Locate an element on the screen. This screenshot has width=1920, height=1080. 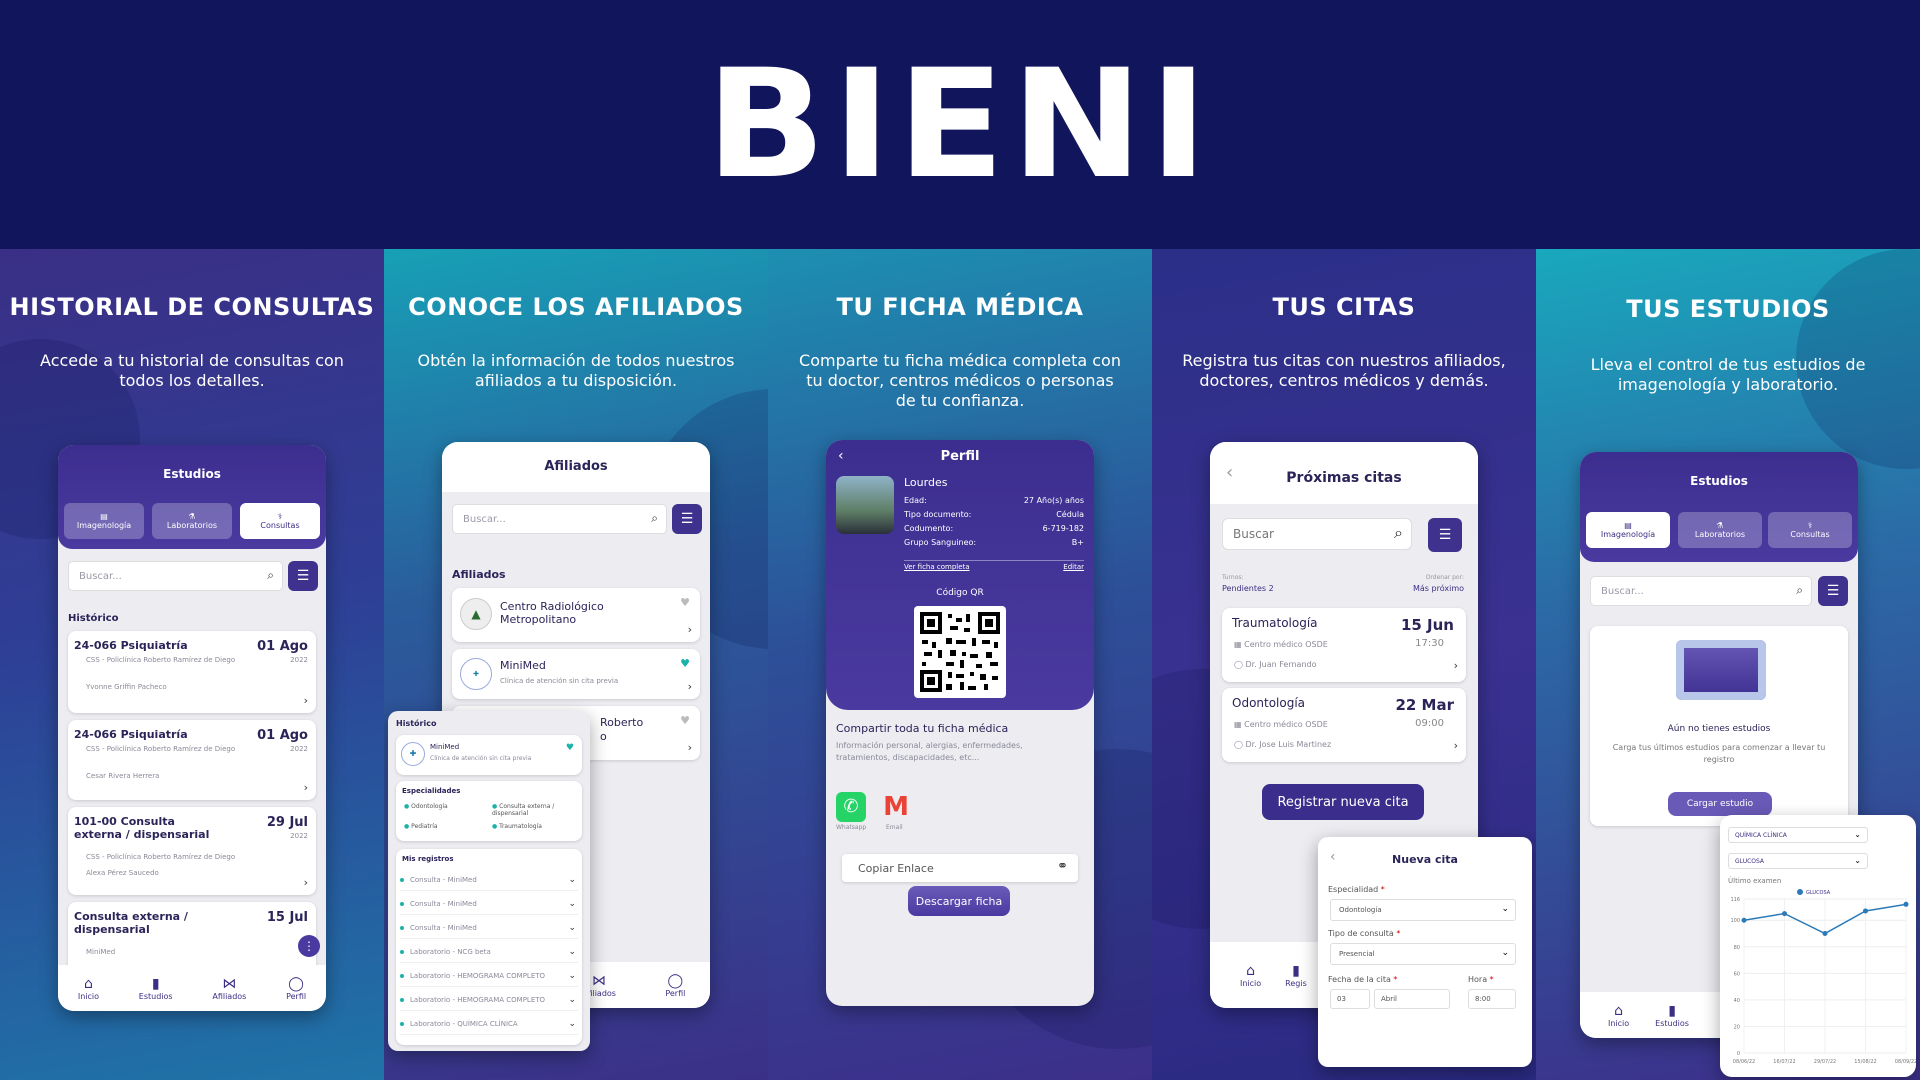
register-appointment-button: Registrar nueva cita is located at coordinates (1343, 802).